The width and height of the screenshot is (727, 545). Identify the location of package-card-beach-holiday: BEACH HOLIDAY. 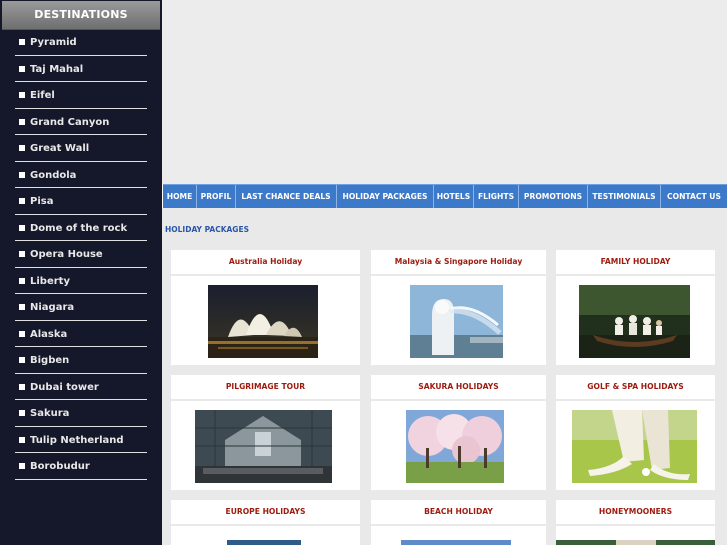
(458, 522).